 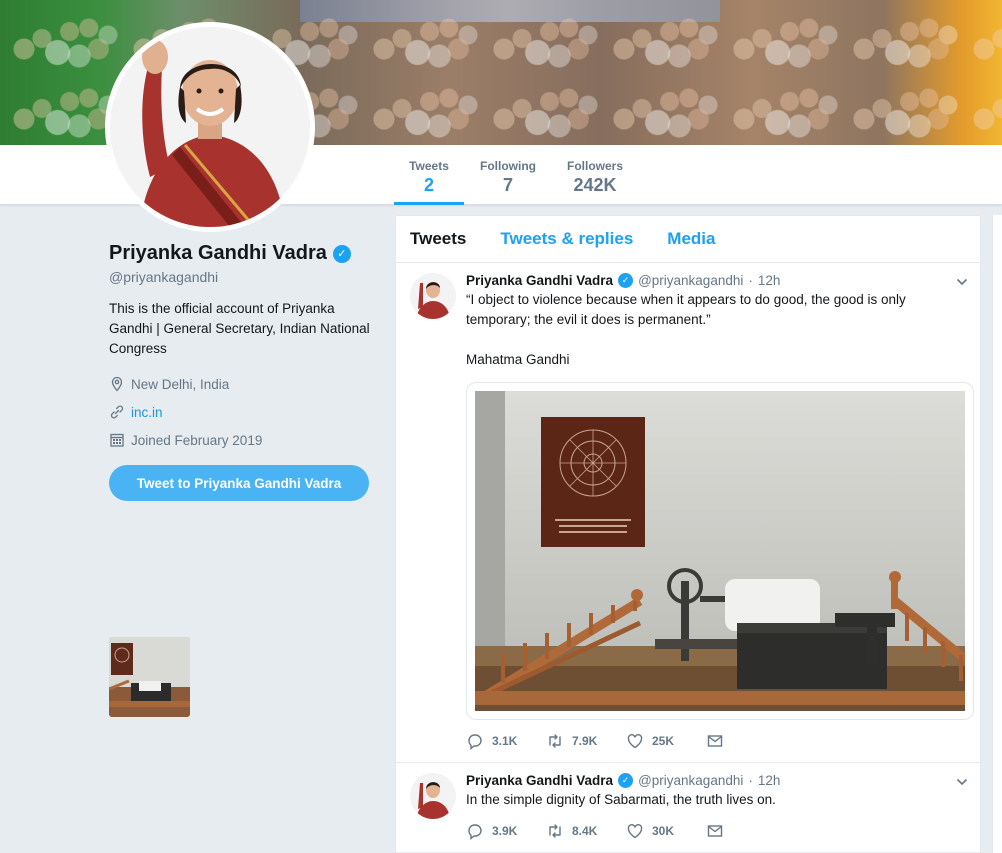 I want to click on reply-button: 3.1K, so click(x=506, y=741).